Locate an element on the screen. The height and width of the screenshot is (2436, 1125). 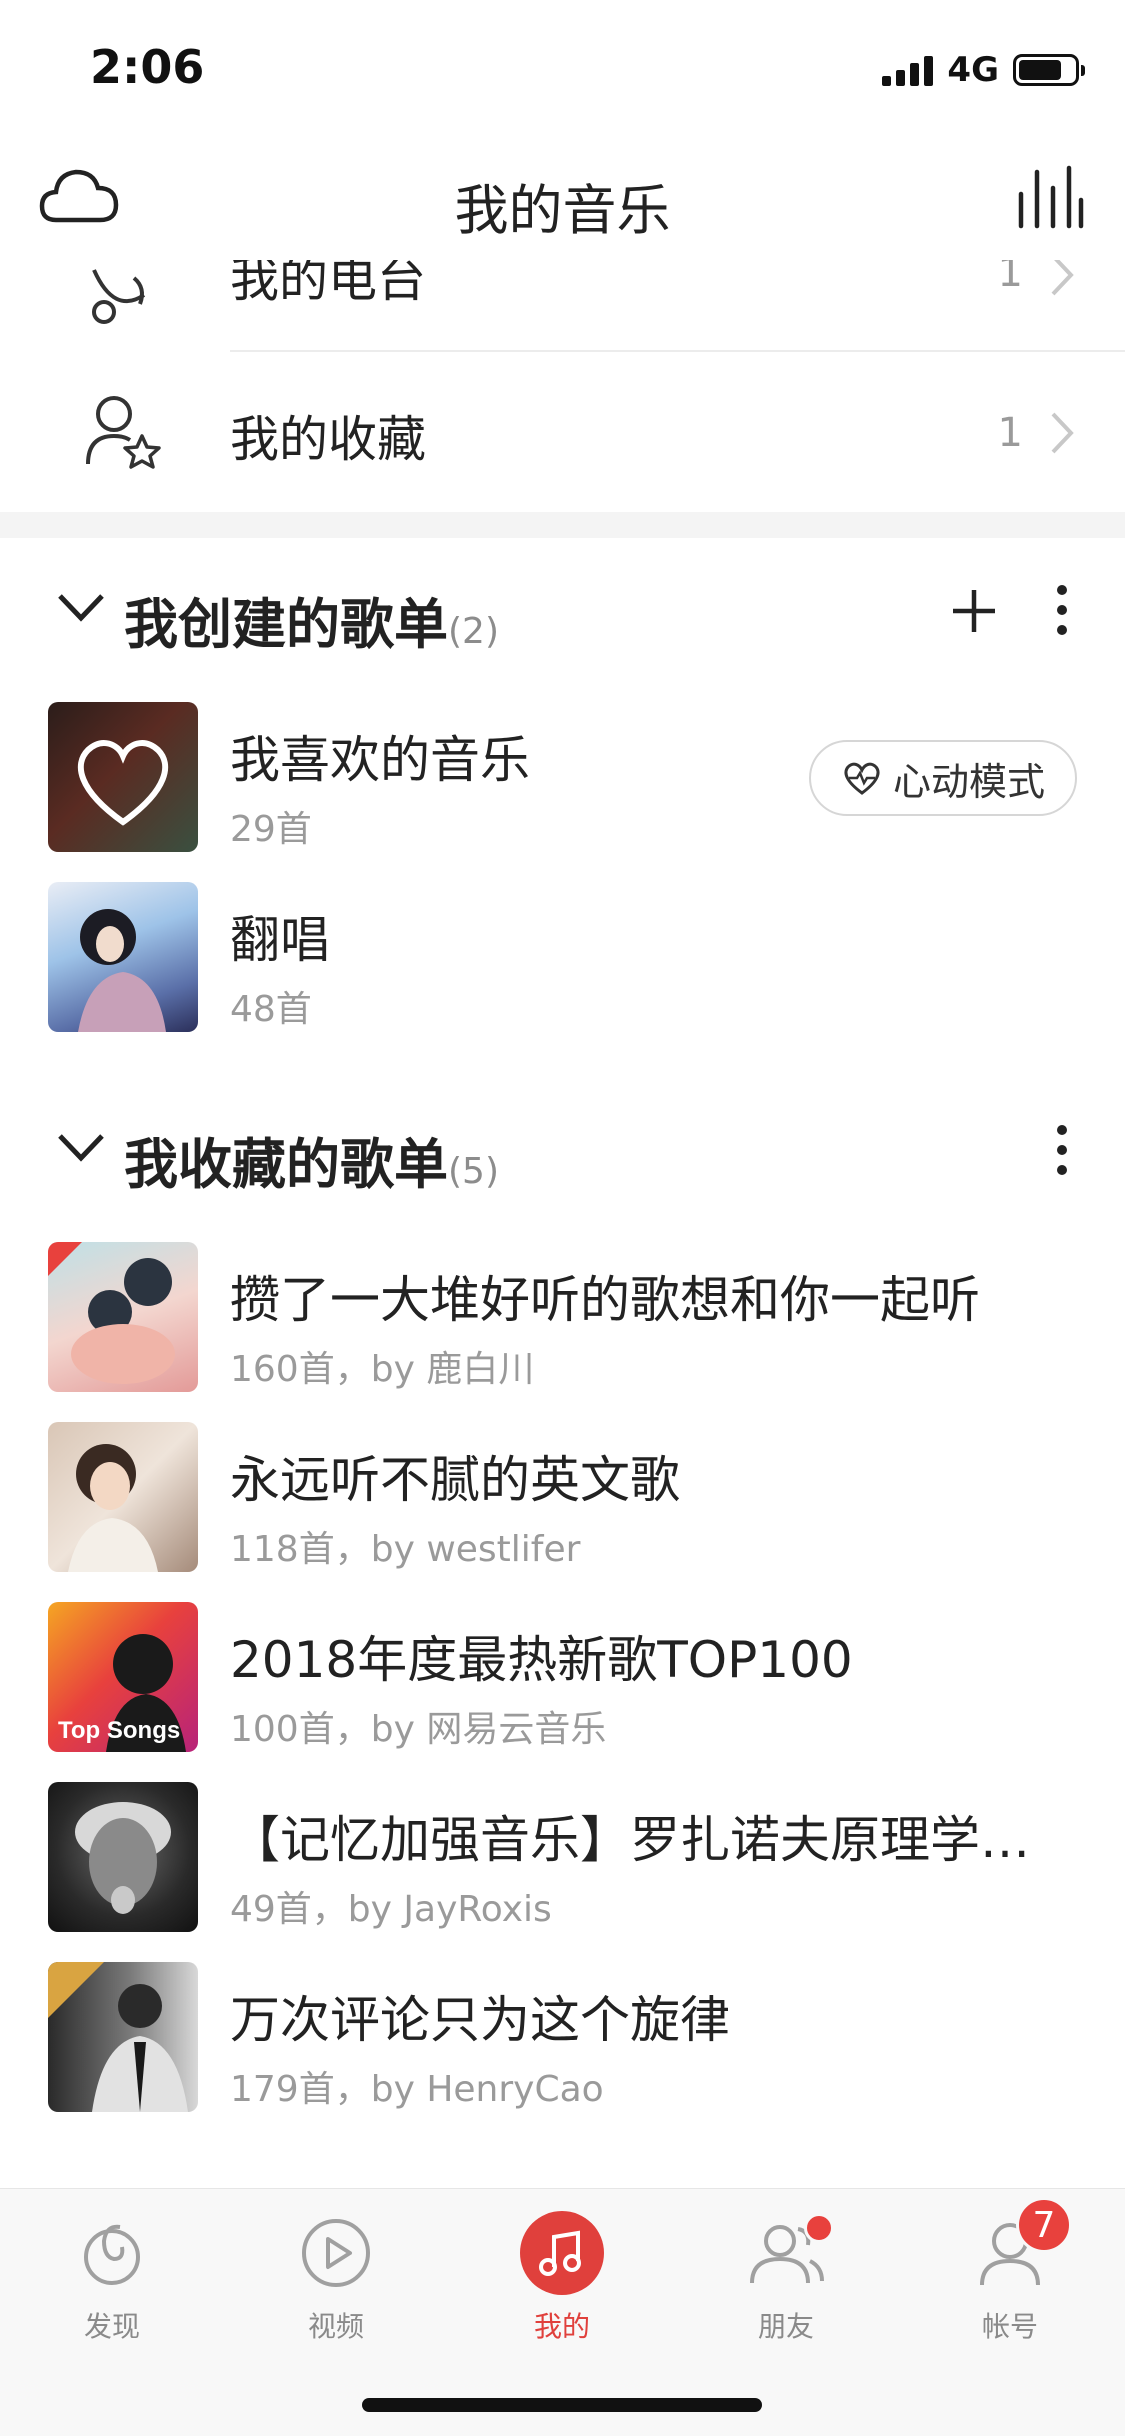
notification-badge: 7 is located at coordinates (1044, 2225).